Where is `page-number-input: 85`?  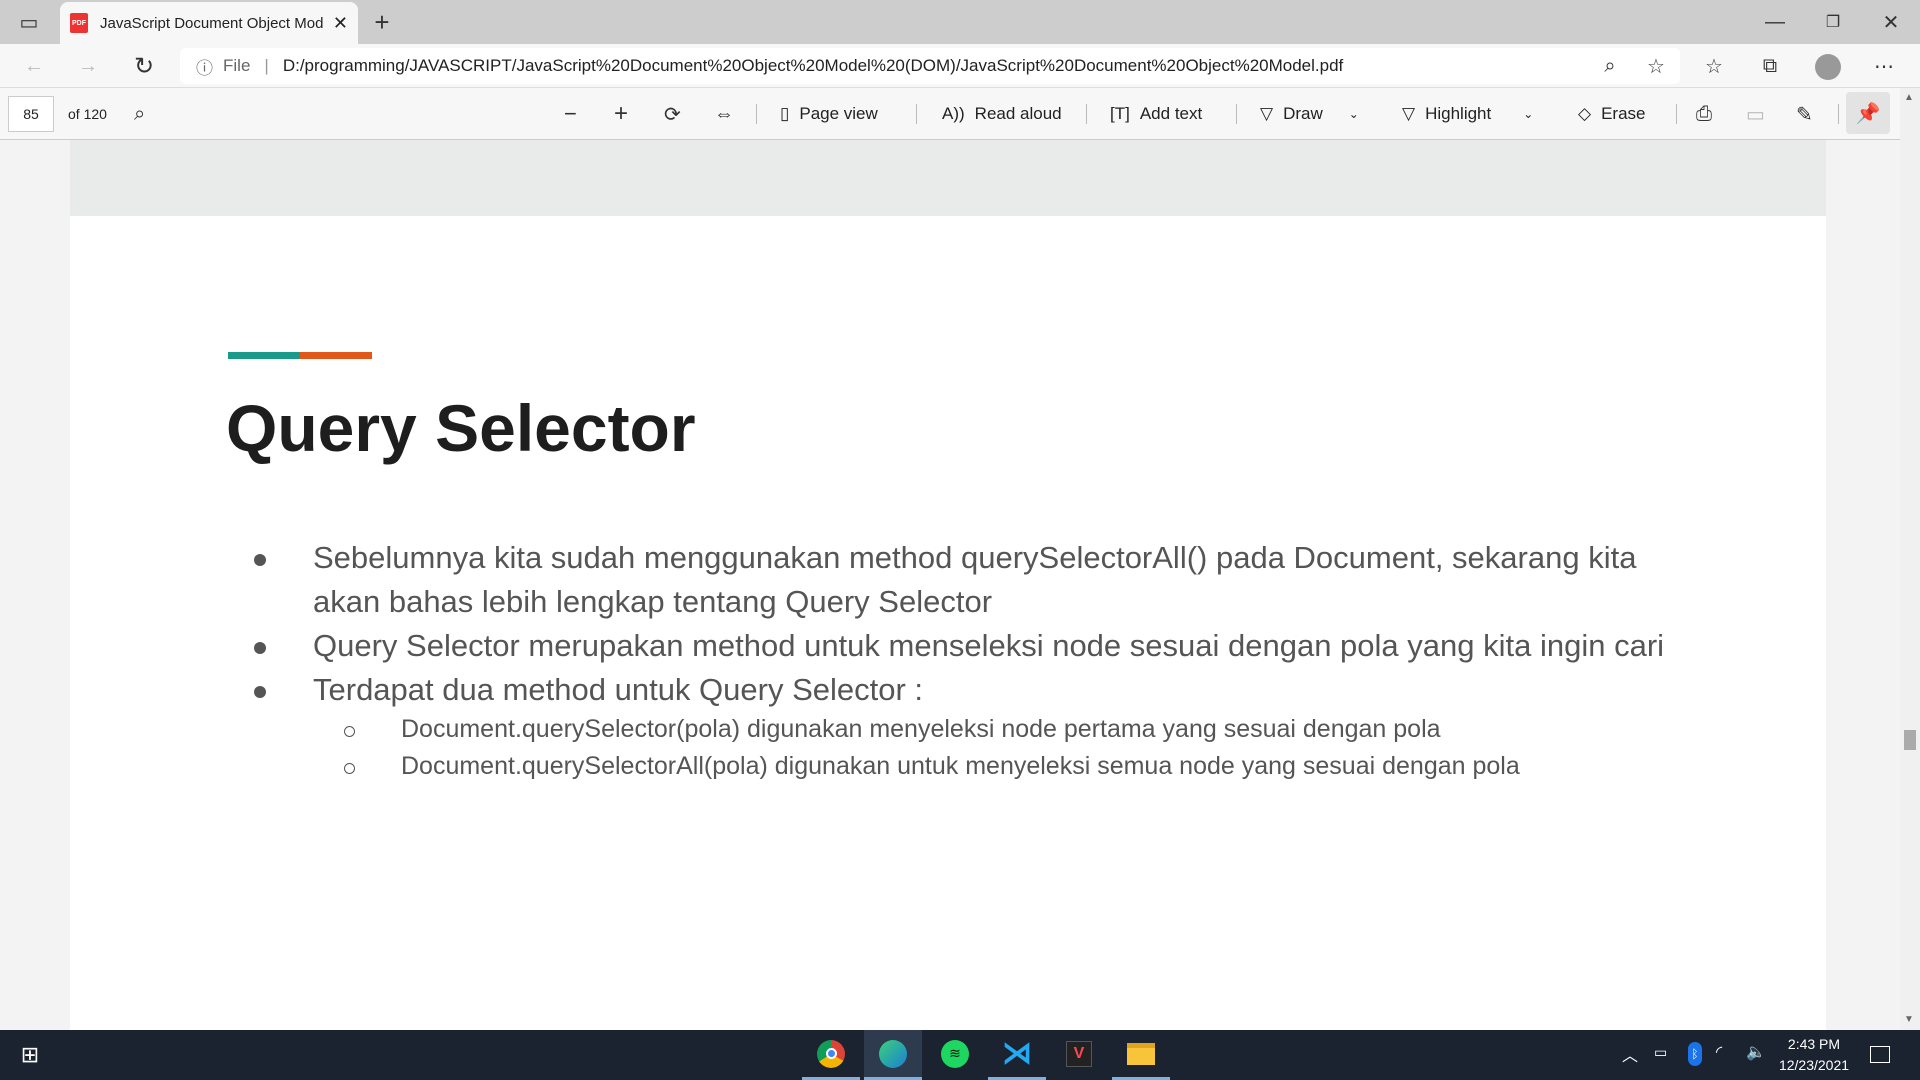 page-number-input: 85 is located at coordinates (31, 114).